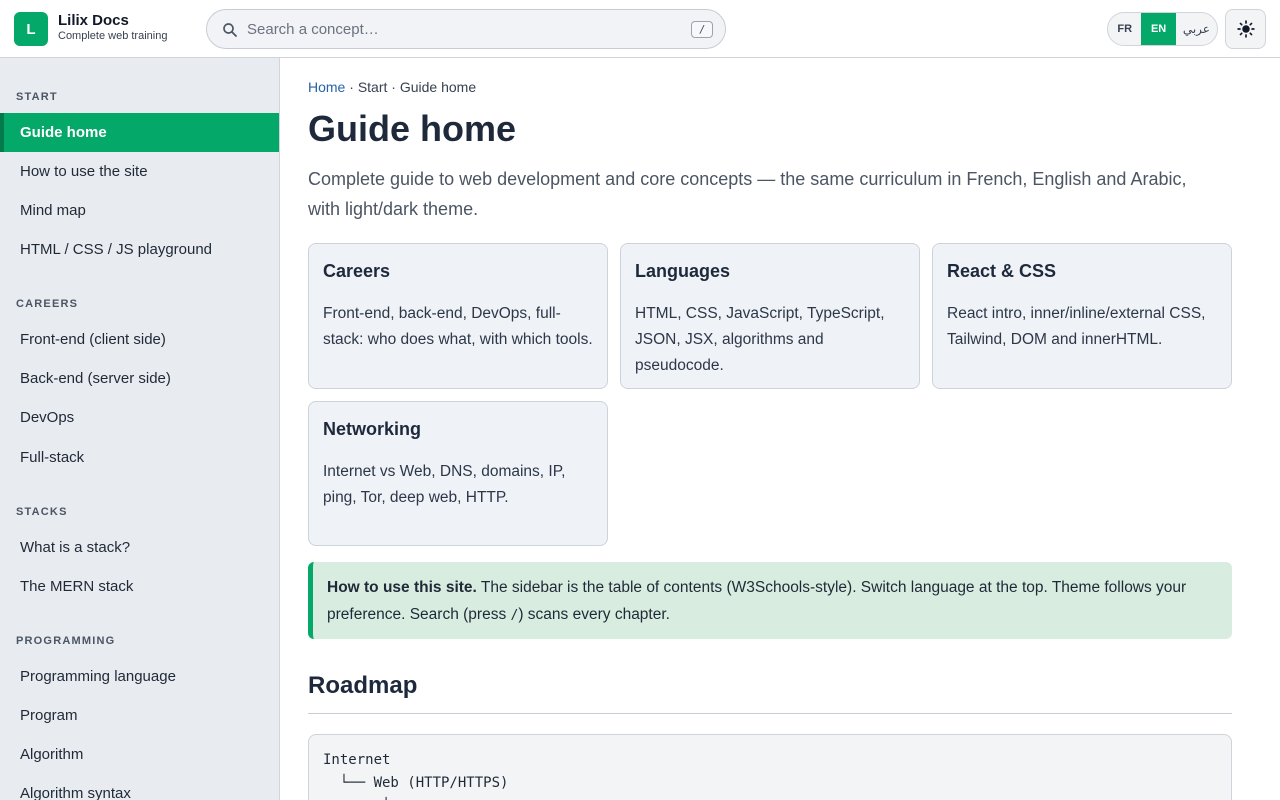 This screenshot has height=800, width=1280. I want to click on sidebar-item-playground: HTML / CSS / JS playground, so click(139, 249).